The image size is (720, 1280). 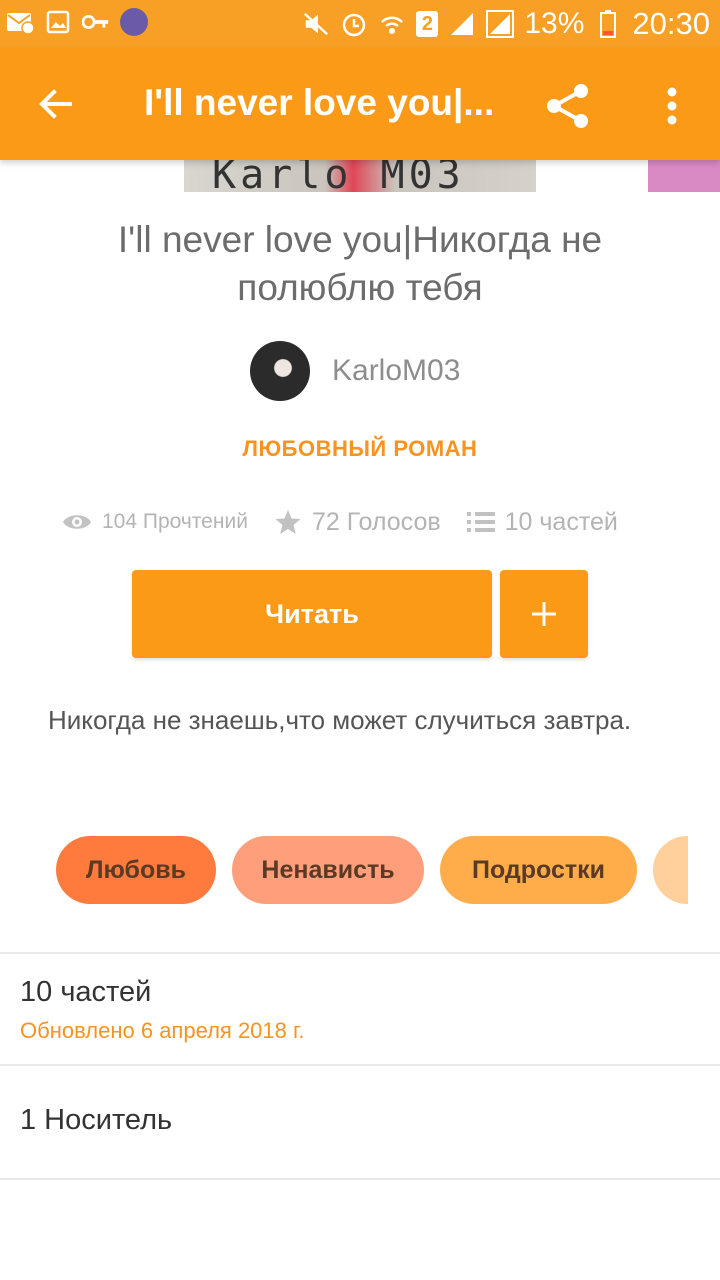 I want to click on mute-icon, so click(x=316, y=24).